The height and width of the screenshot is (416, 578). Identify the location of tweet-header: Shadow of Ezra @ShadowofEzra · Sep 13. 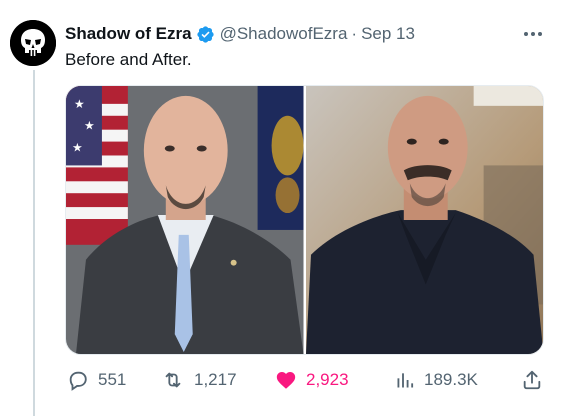
(240, 34).